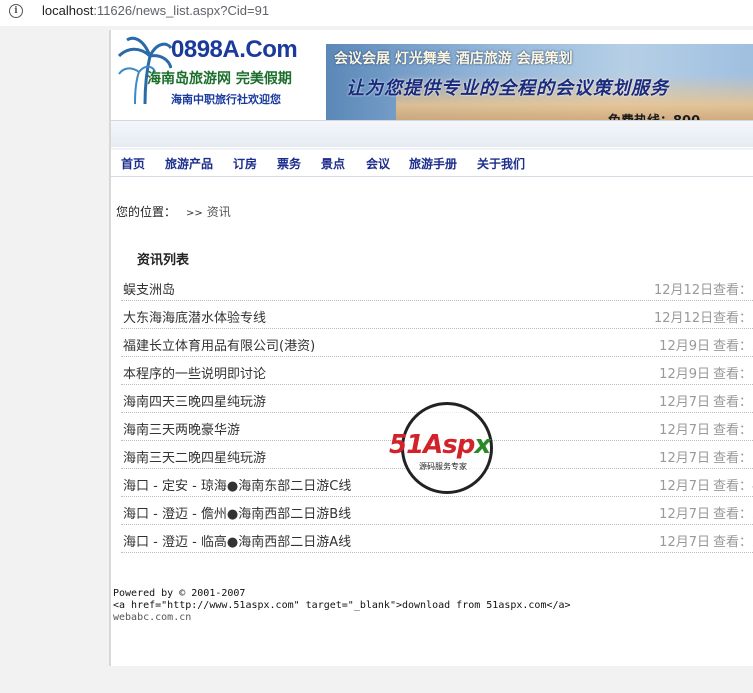 Image resolution: width=753 pixels, height=693 pixels. I want to click on news-title-link: 蜈支洲岛, so click(149, 288).